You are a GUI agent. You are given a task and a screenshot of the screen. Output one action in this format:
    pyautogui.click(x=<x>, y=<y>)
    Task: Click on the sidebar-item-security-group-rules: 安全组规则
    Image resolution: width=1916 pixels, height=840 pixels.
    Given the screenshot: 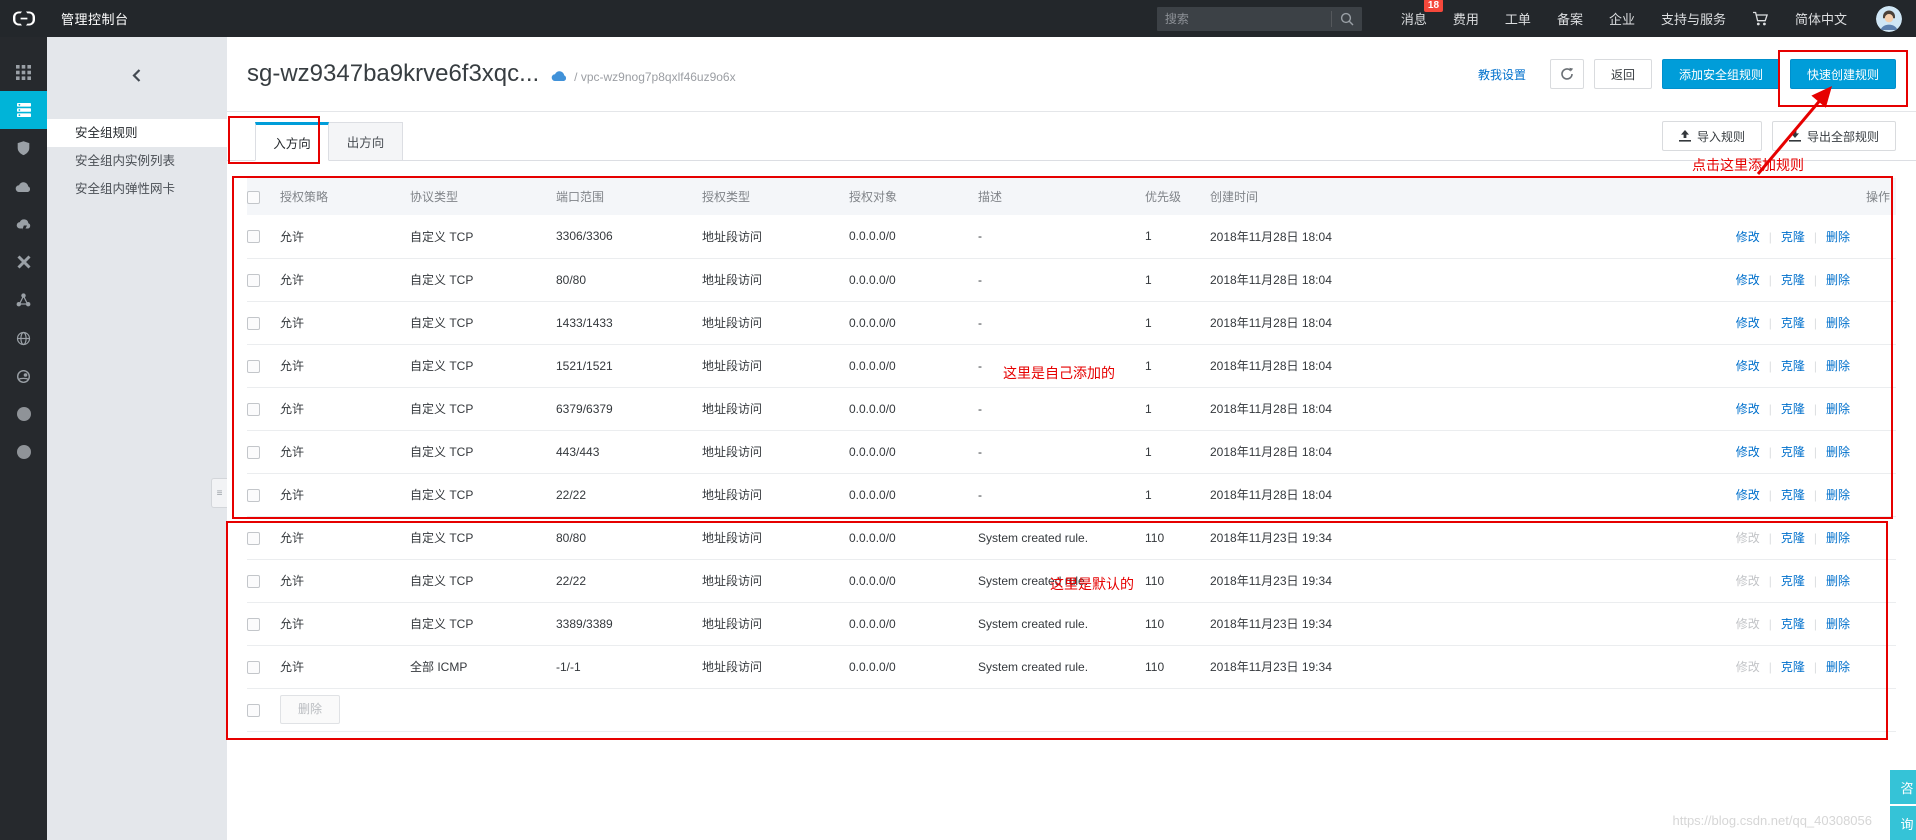 What is the action you would take?
    pyautogui.click(x=137, y=133)
    